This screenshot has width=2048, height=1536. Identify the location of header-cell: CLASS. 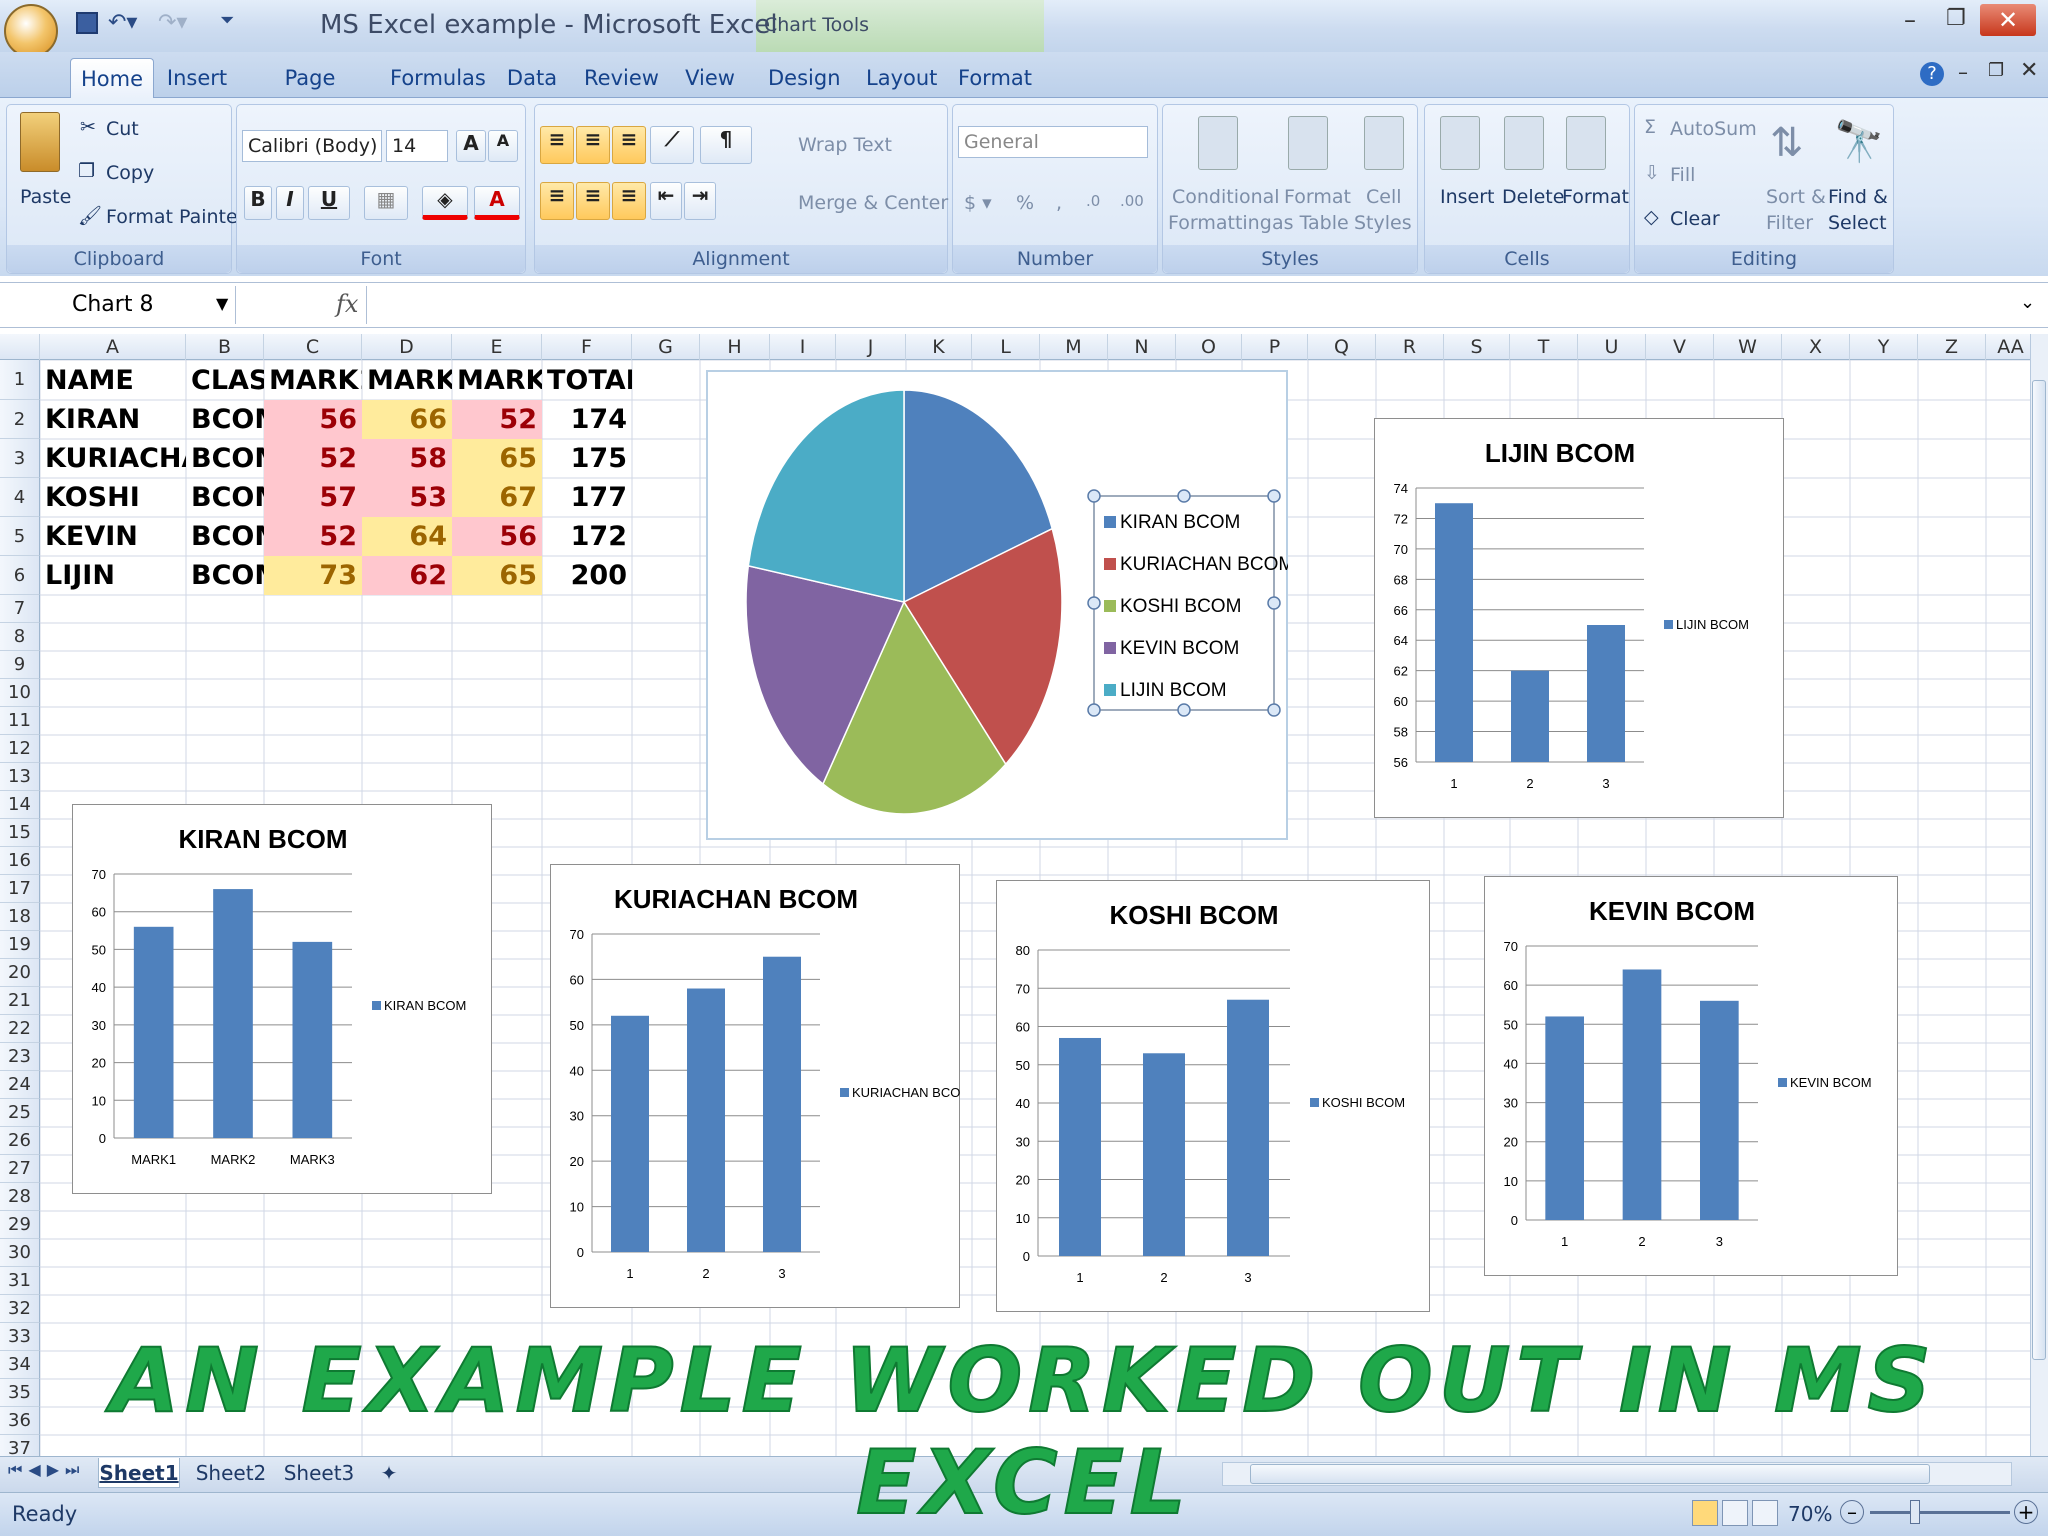
(225, 380).